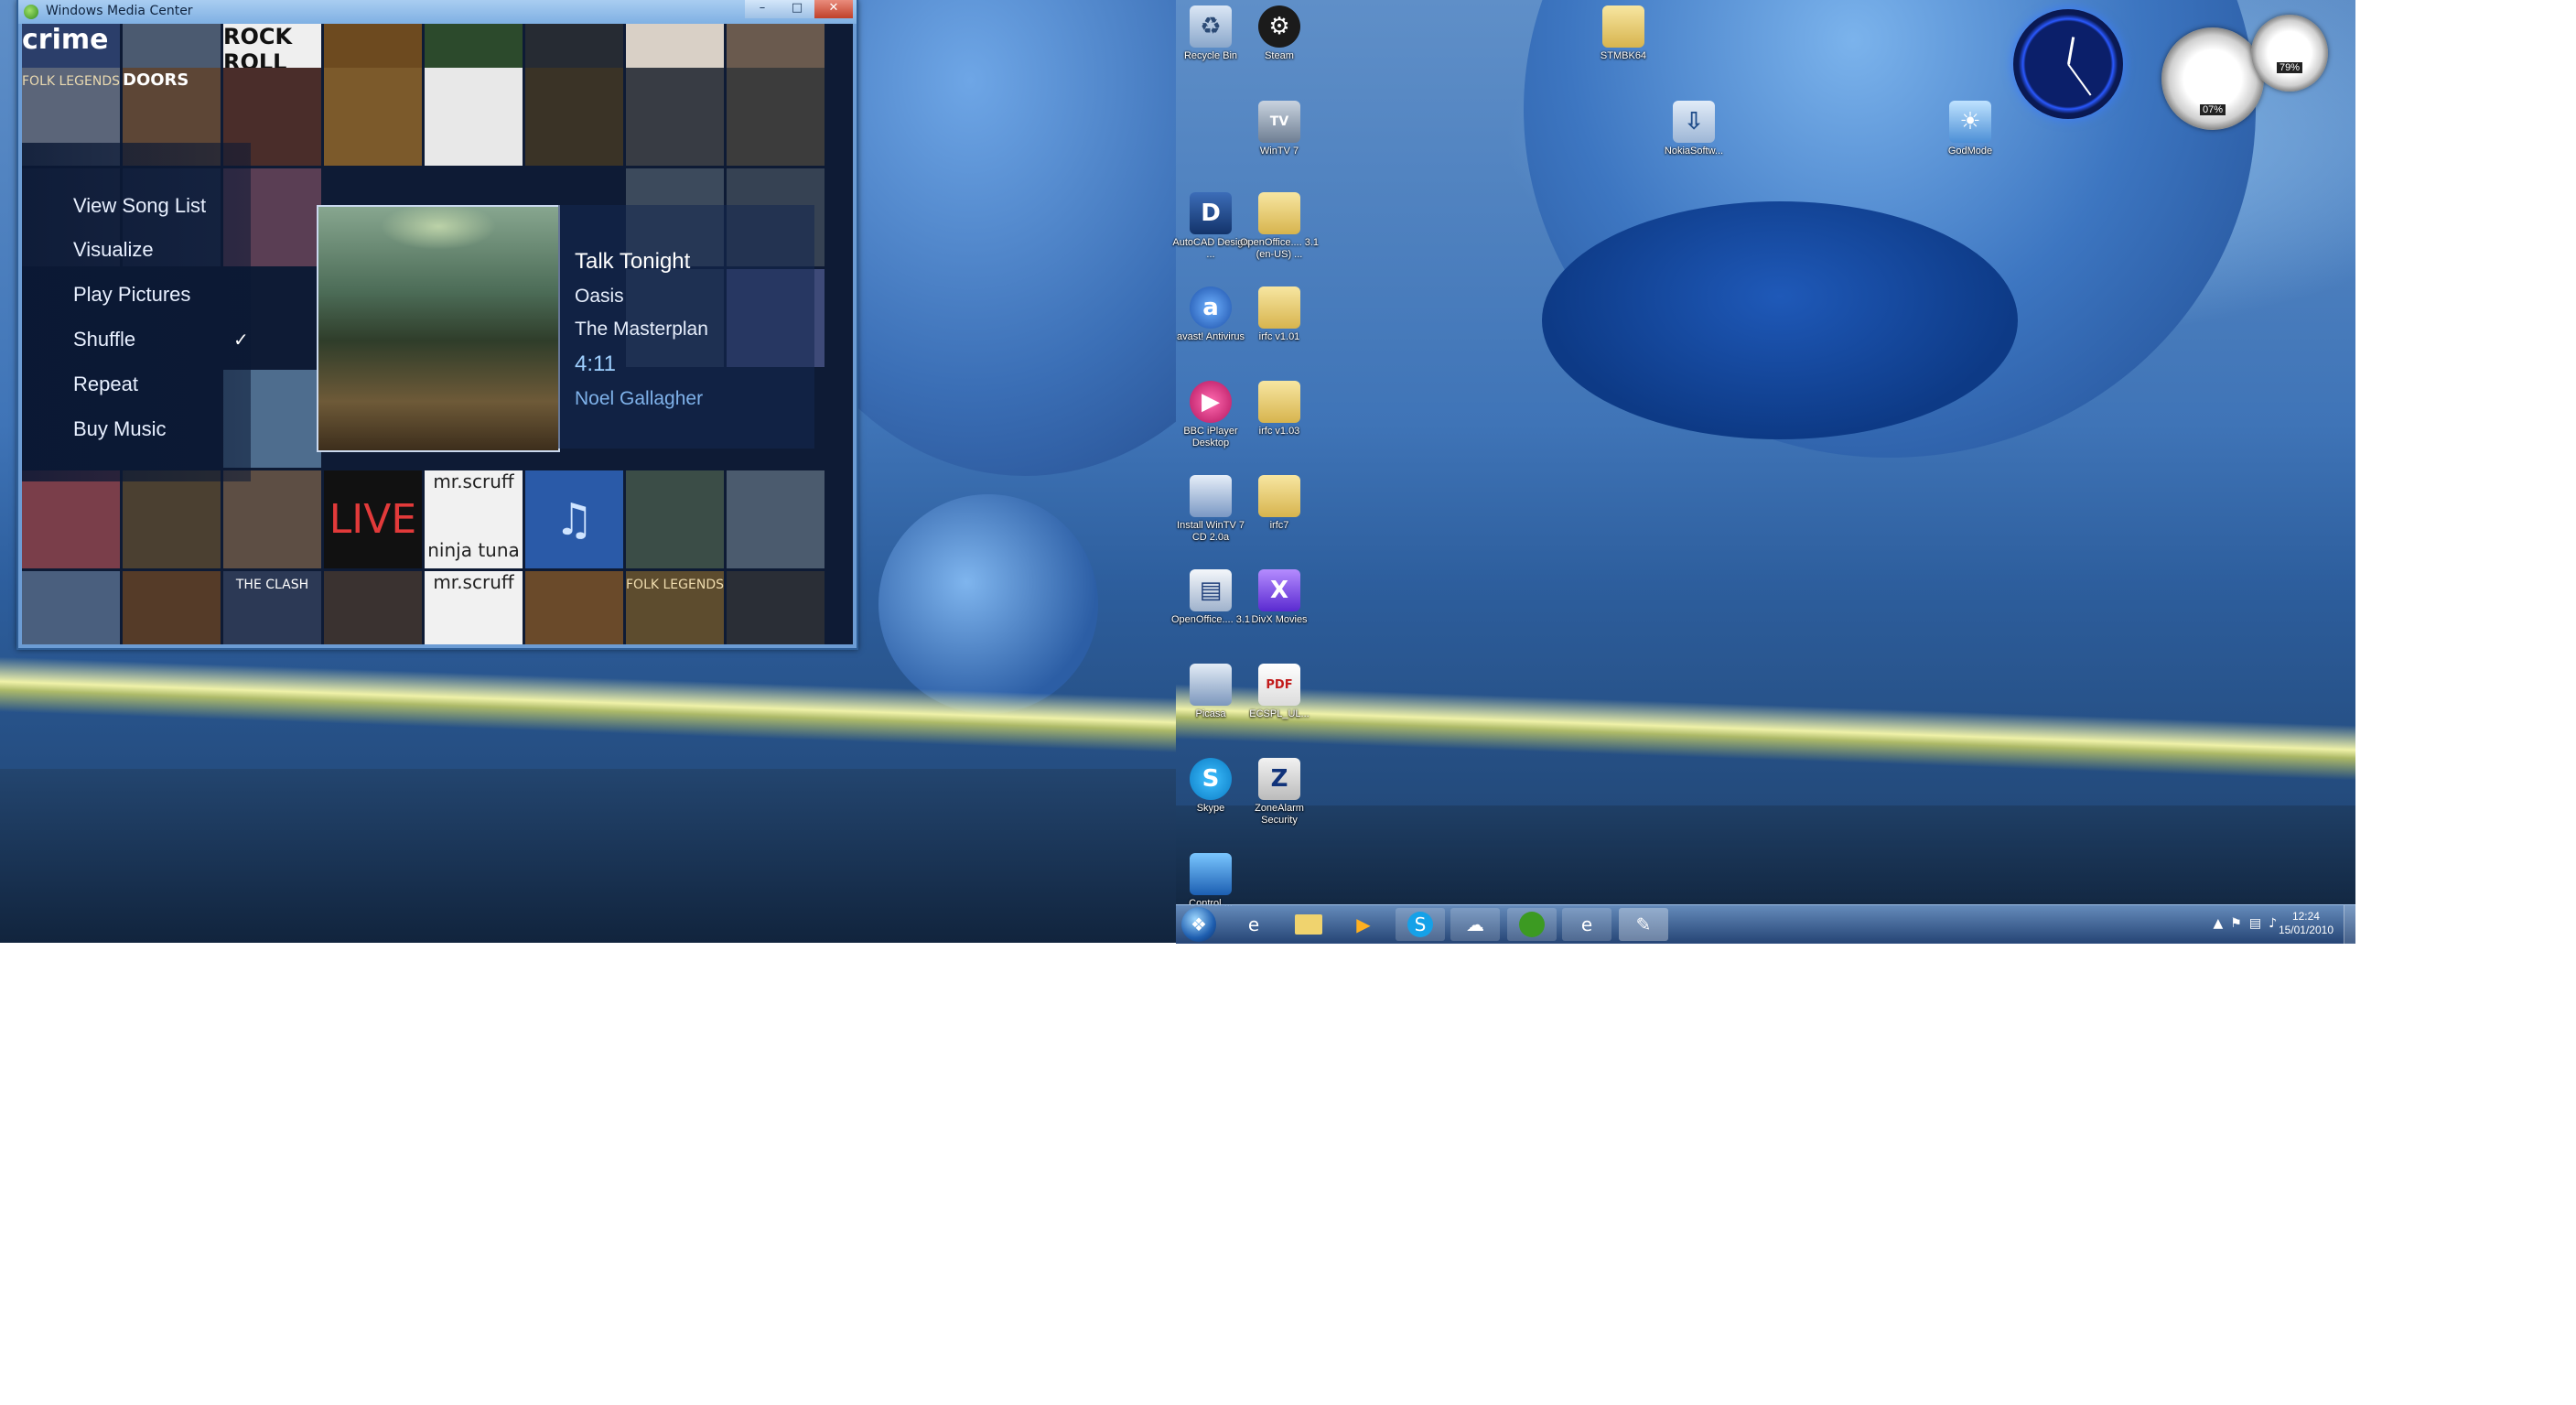 This screenshot has width=2576, height=1405. I want to click on album-cover: THE CLASH, so click(272, 607).